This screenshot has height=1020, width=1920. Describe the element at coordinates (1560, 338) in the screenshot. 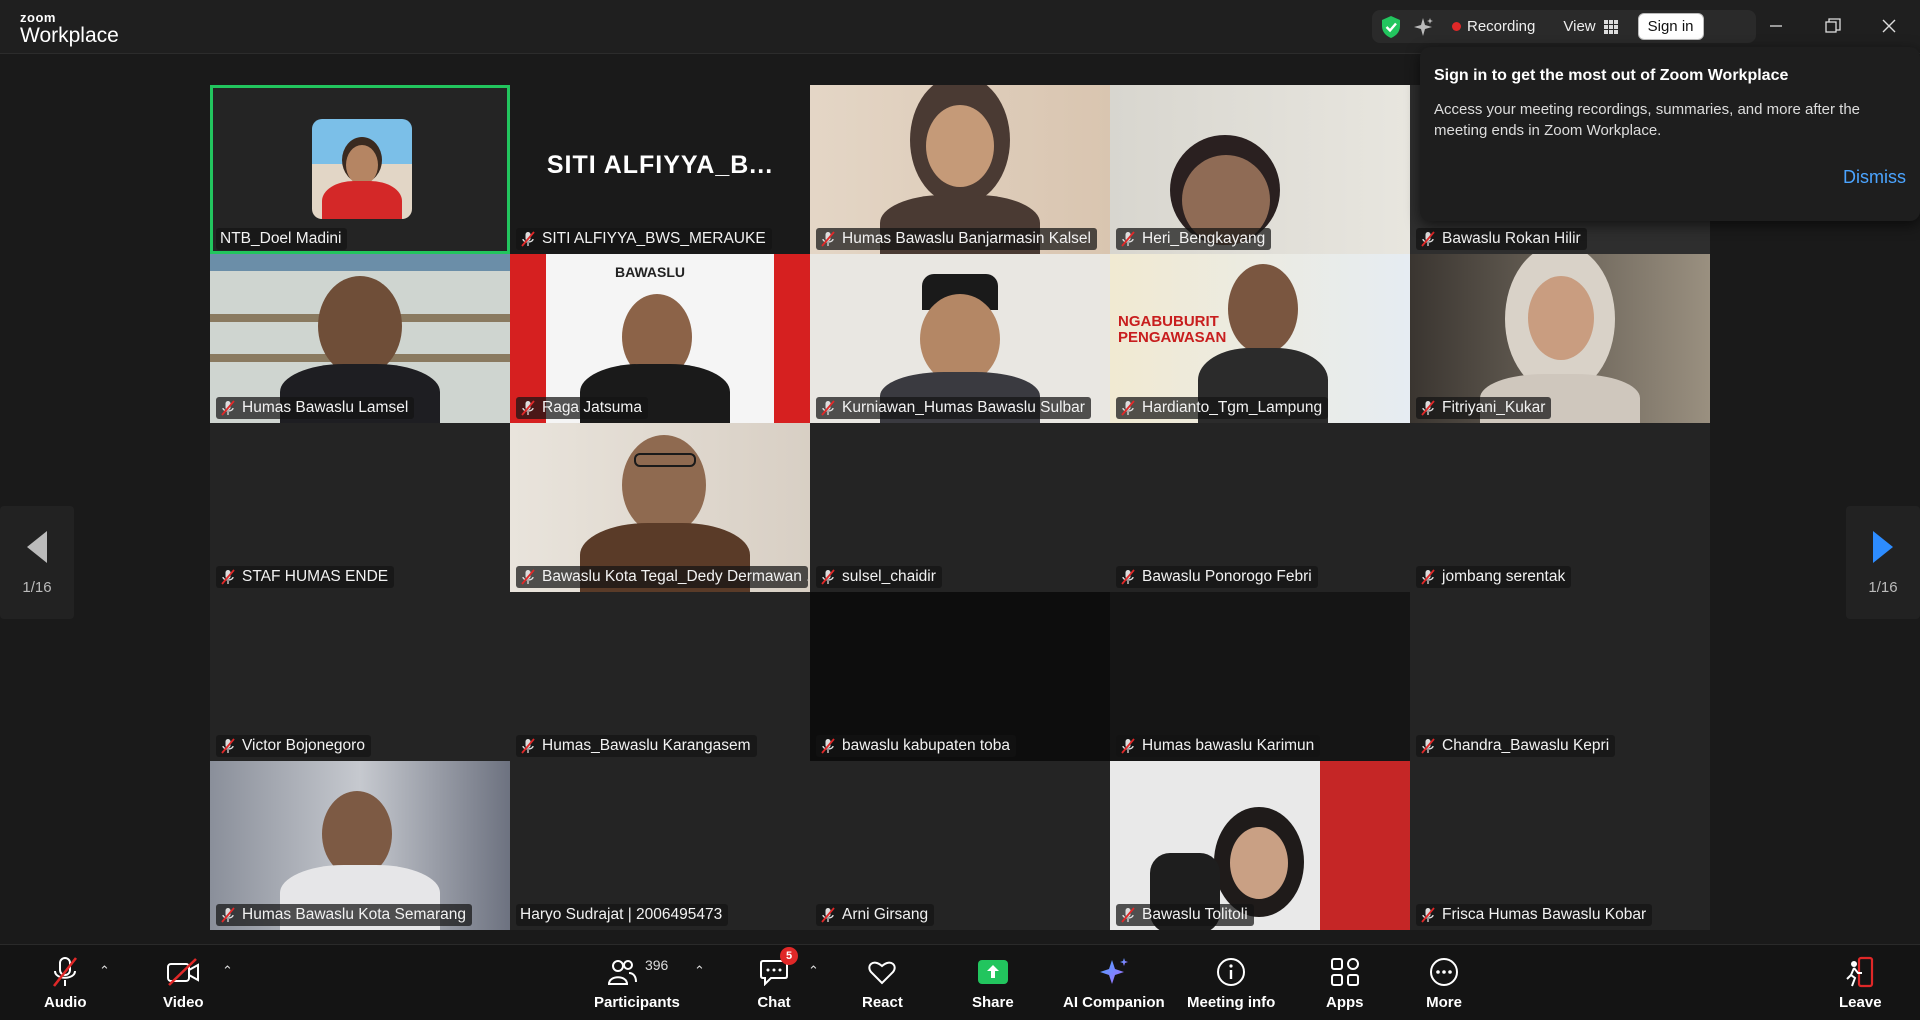

I see `participant-tile: Fitriyani_Kukar` at that location.